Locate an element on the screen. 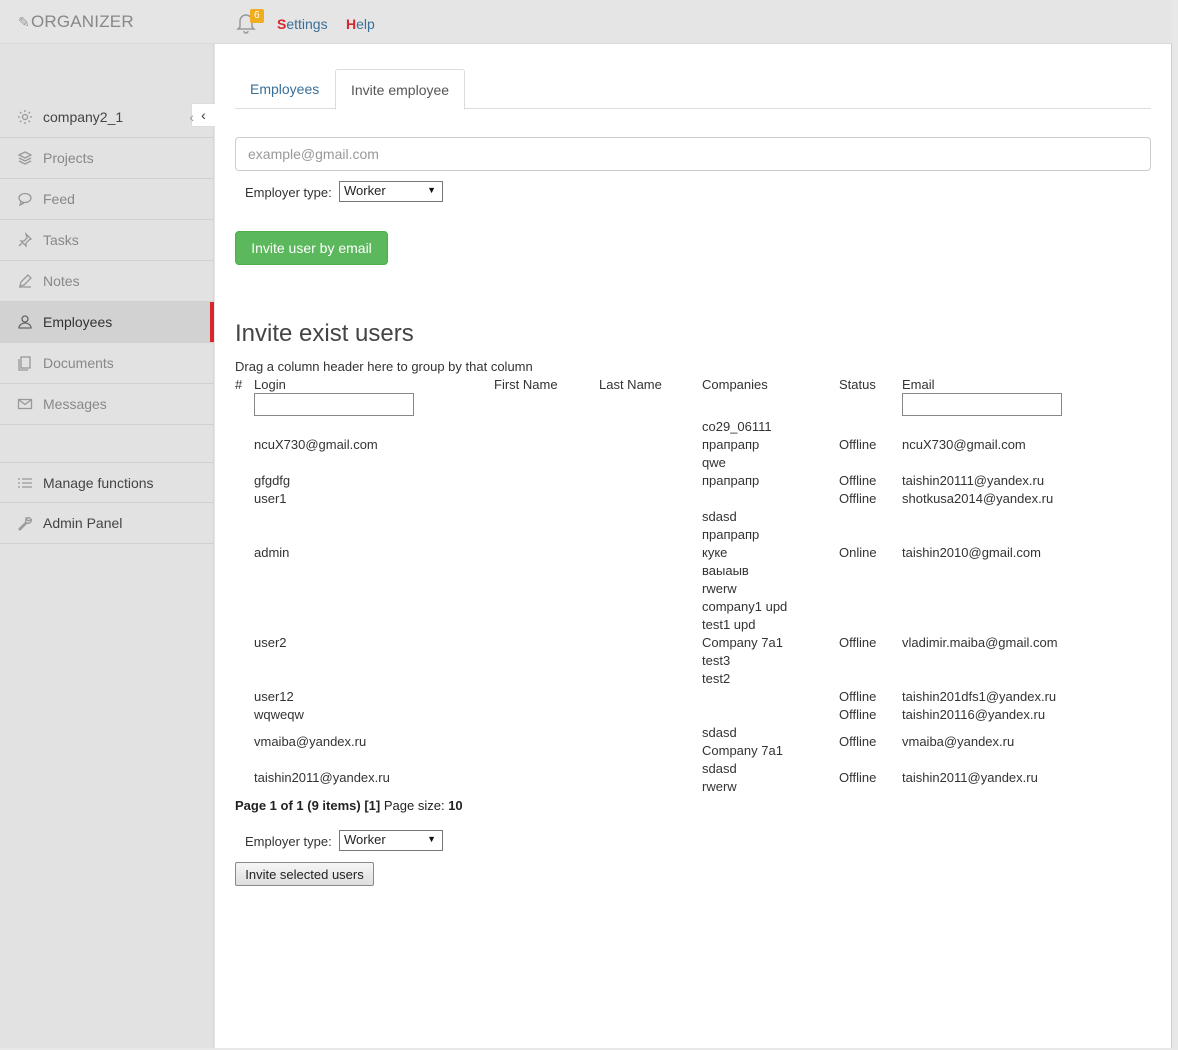 The image size is (1178, 1050). app-logo: ✎ORGANIZER is located at coordinates (76, 22).